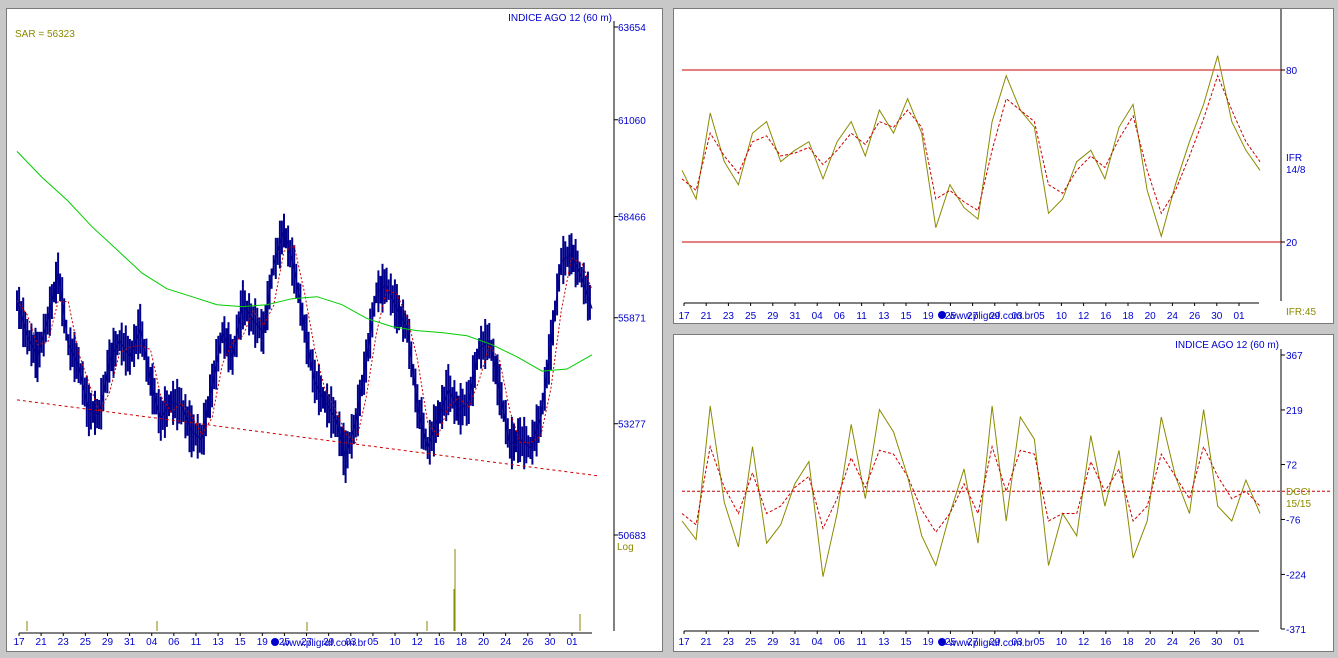 This screenshot has height=658, width=1338. What do you see at coordinates (1292, 243) in the screenshot?
I see `y-tick-label: 20` at bounding box center [1292, 243].